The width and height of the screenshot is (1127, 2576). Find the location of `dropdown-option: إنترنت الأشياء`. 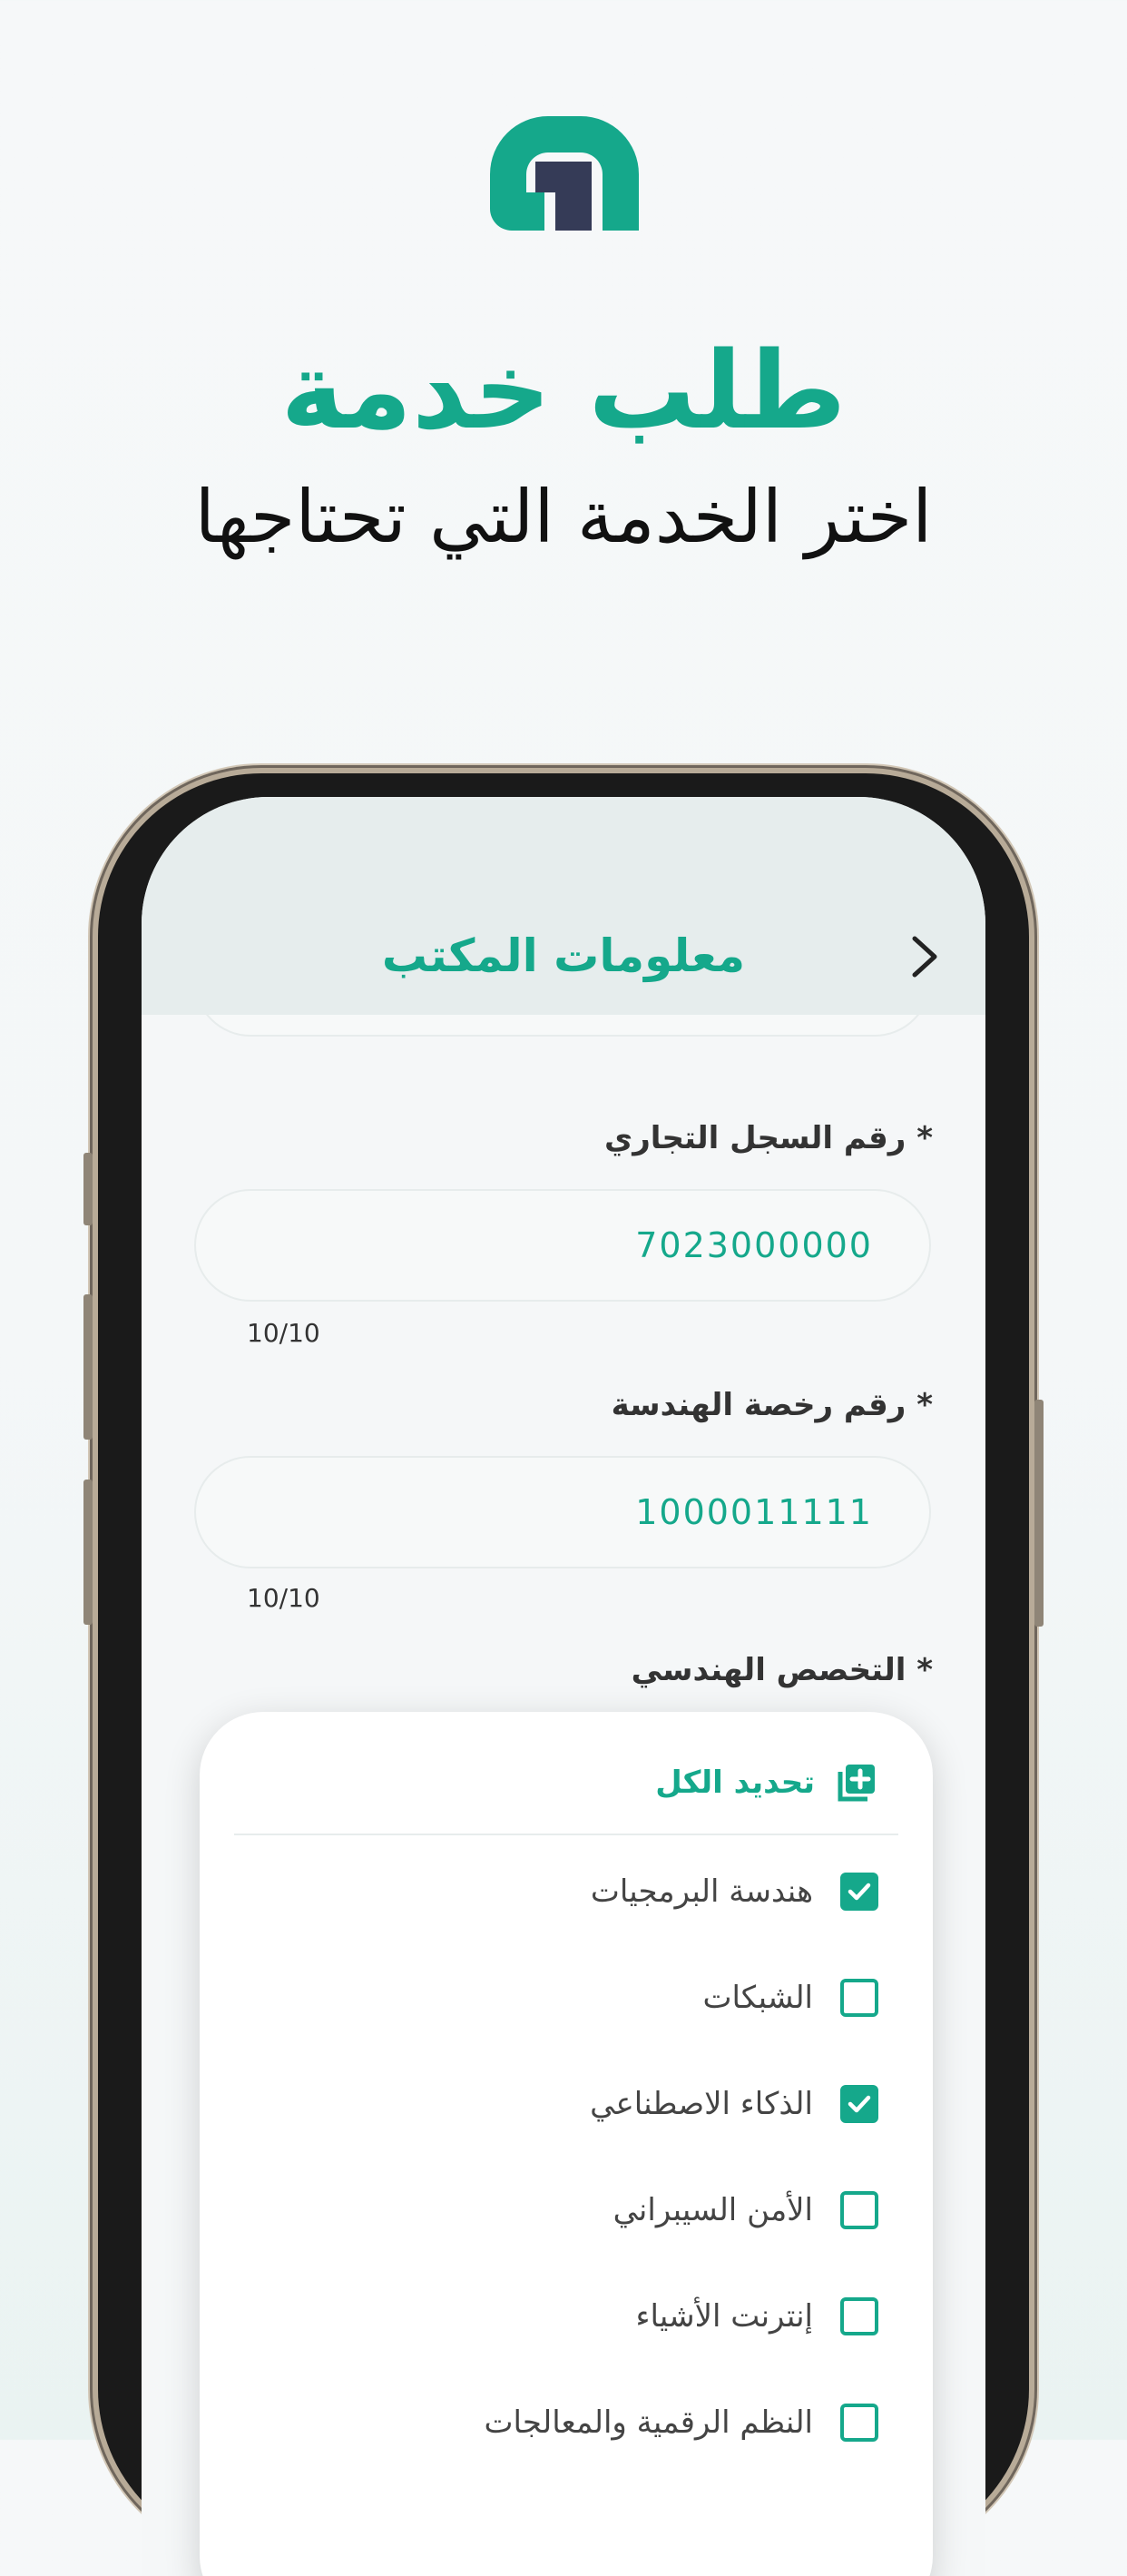

dropdown-option: إنترنت الأشياء is located at coordinates (756, 2316).